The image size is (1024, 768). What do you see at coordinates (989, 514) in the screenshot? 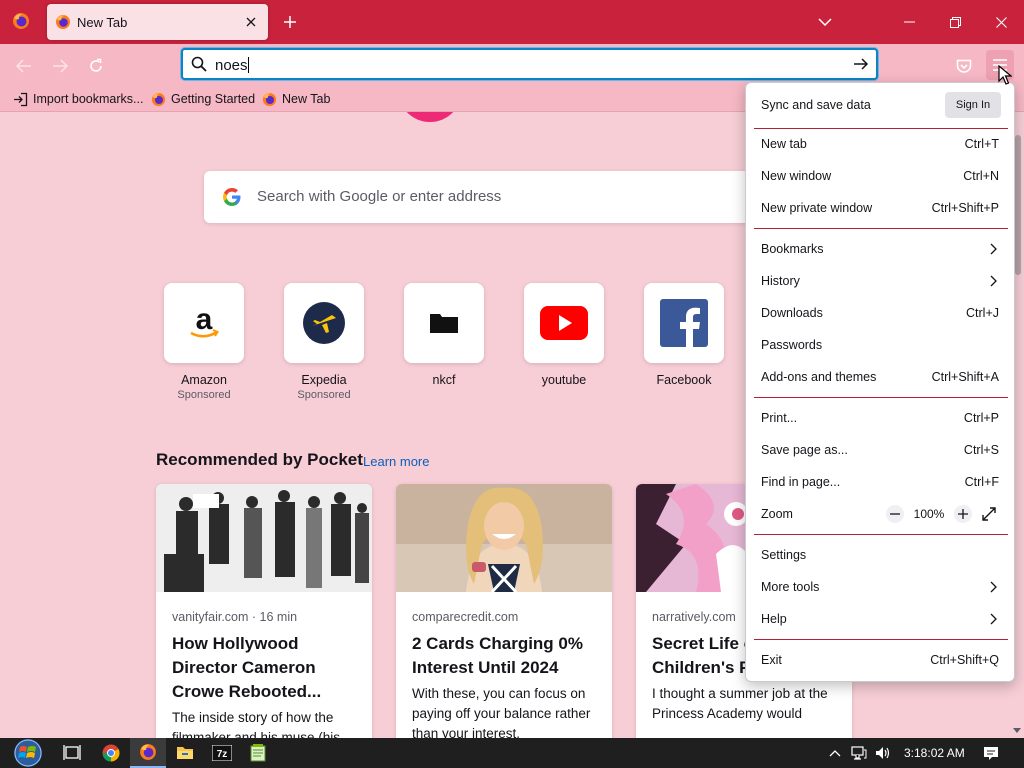
I see `fullscreen-button` at bounding box center [989, 514].